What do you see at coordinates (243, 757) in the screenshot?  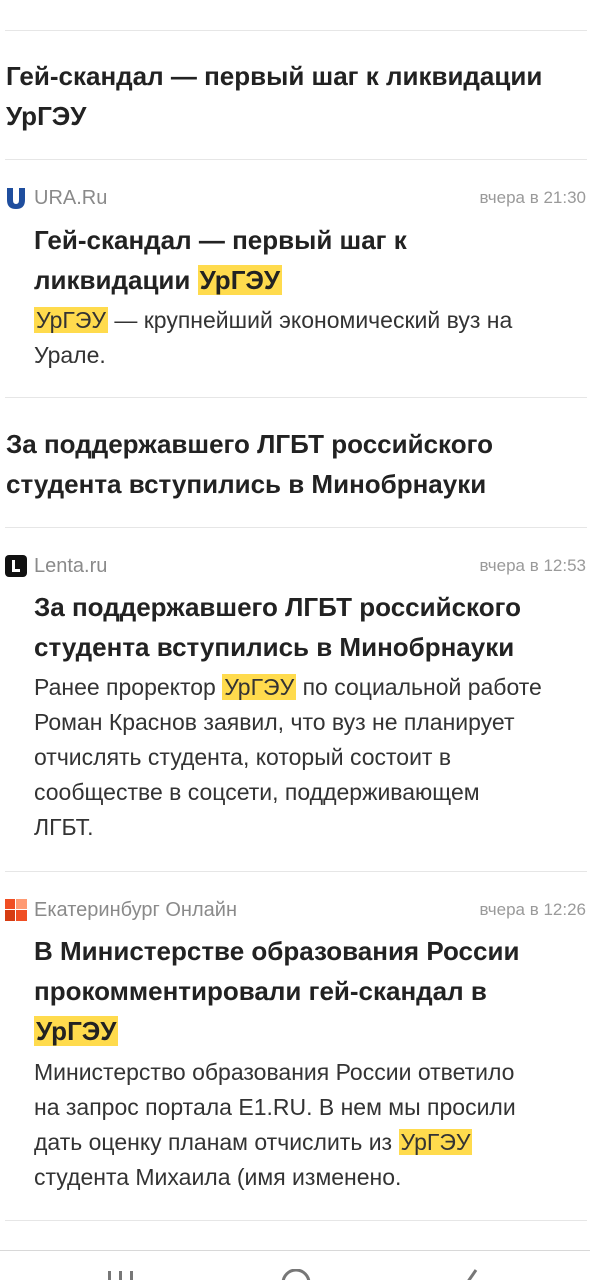 I see `snippet-line: отчислять студента, который состоит в` at bounding box center [243, 757].